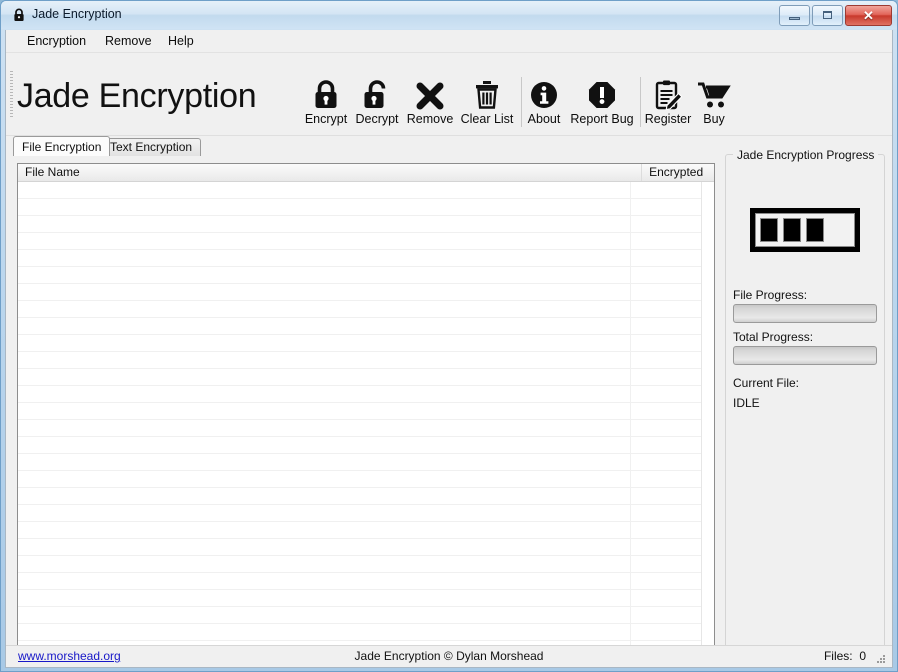  Describe the element at coordinates (805, 230) in the screenshot. I see `progress-blocks-icon` at that location.